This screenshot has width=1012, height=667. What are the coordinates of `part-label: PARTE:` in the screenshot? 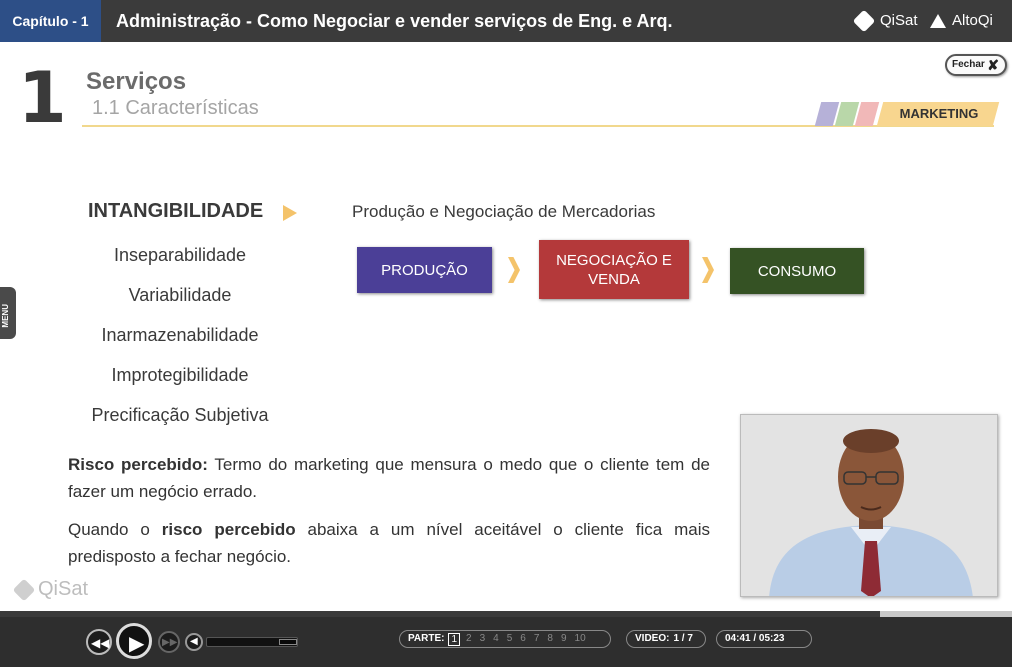 It's located at (426, 638).